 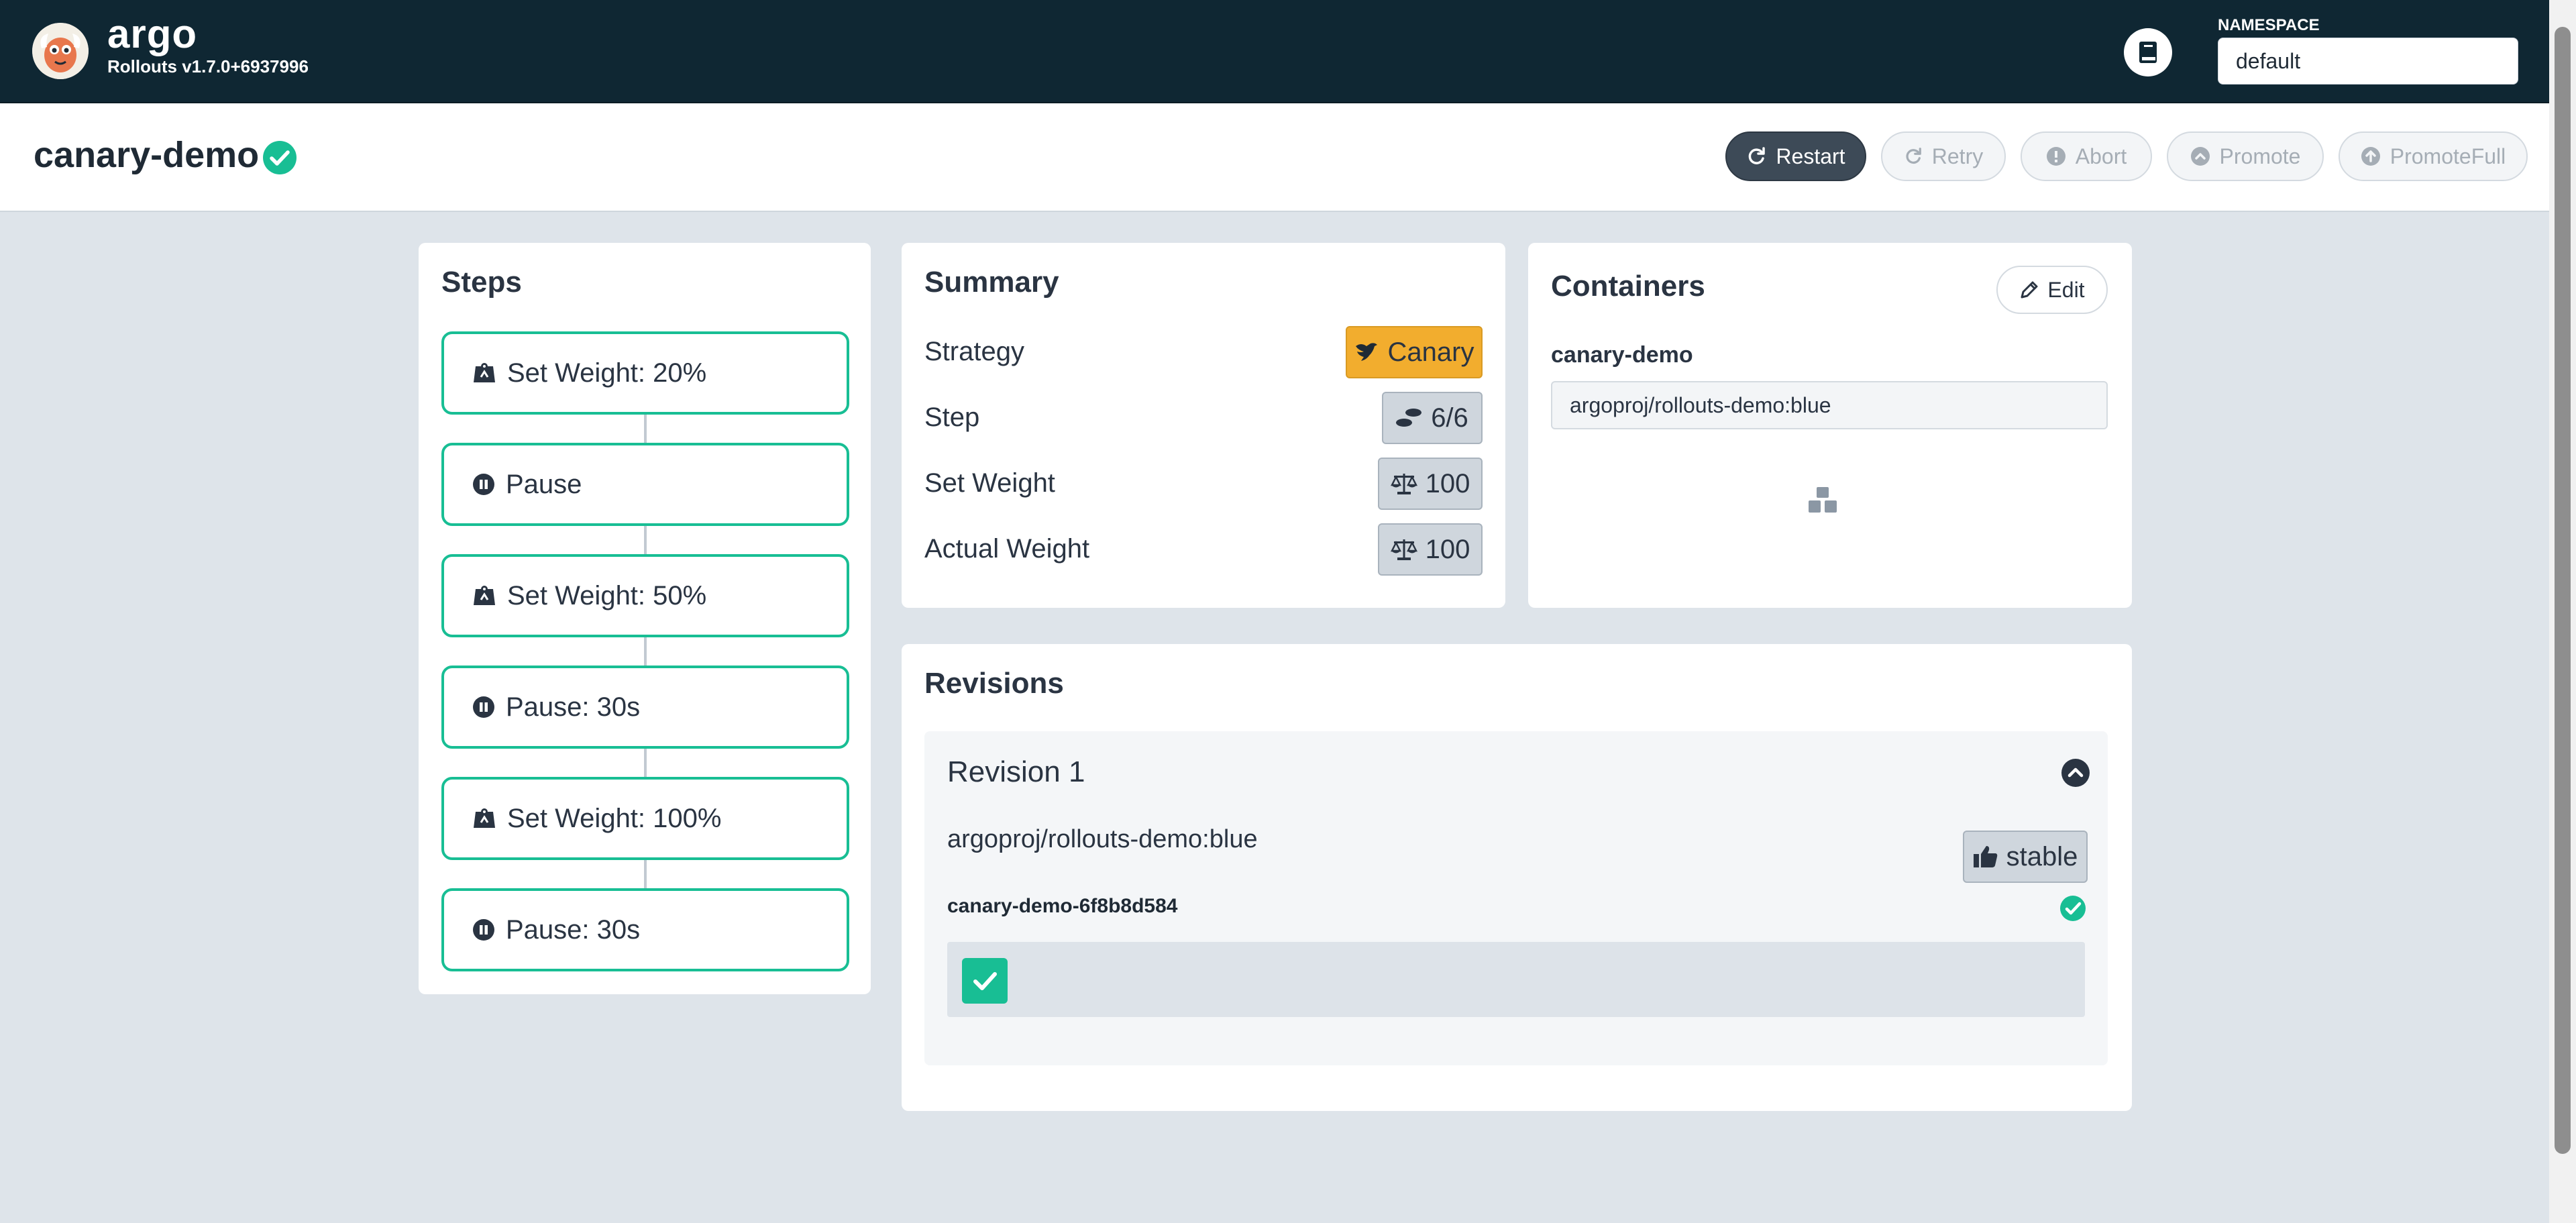 I want to click on scrollbar-thumb, so click(x=2563, y=590).